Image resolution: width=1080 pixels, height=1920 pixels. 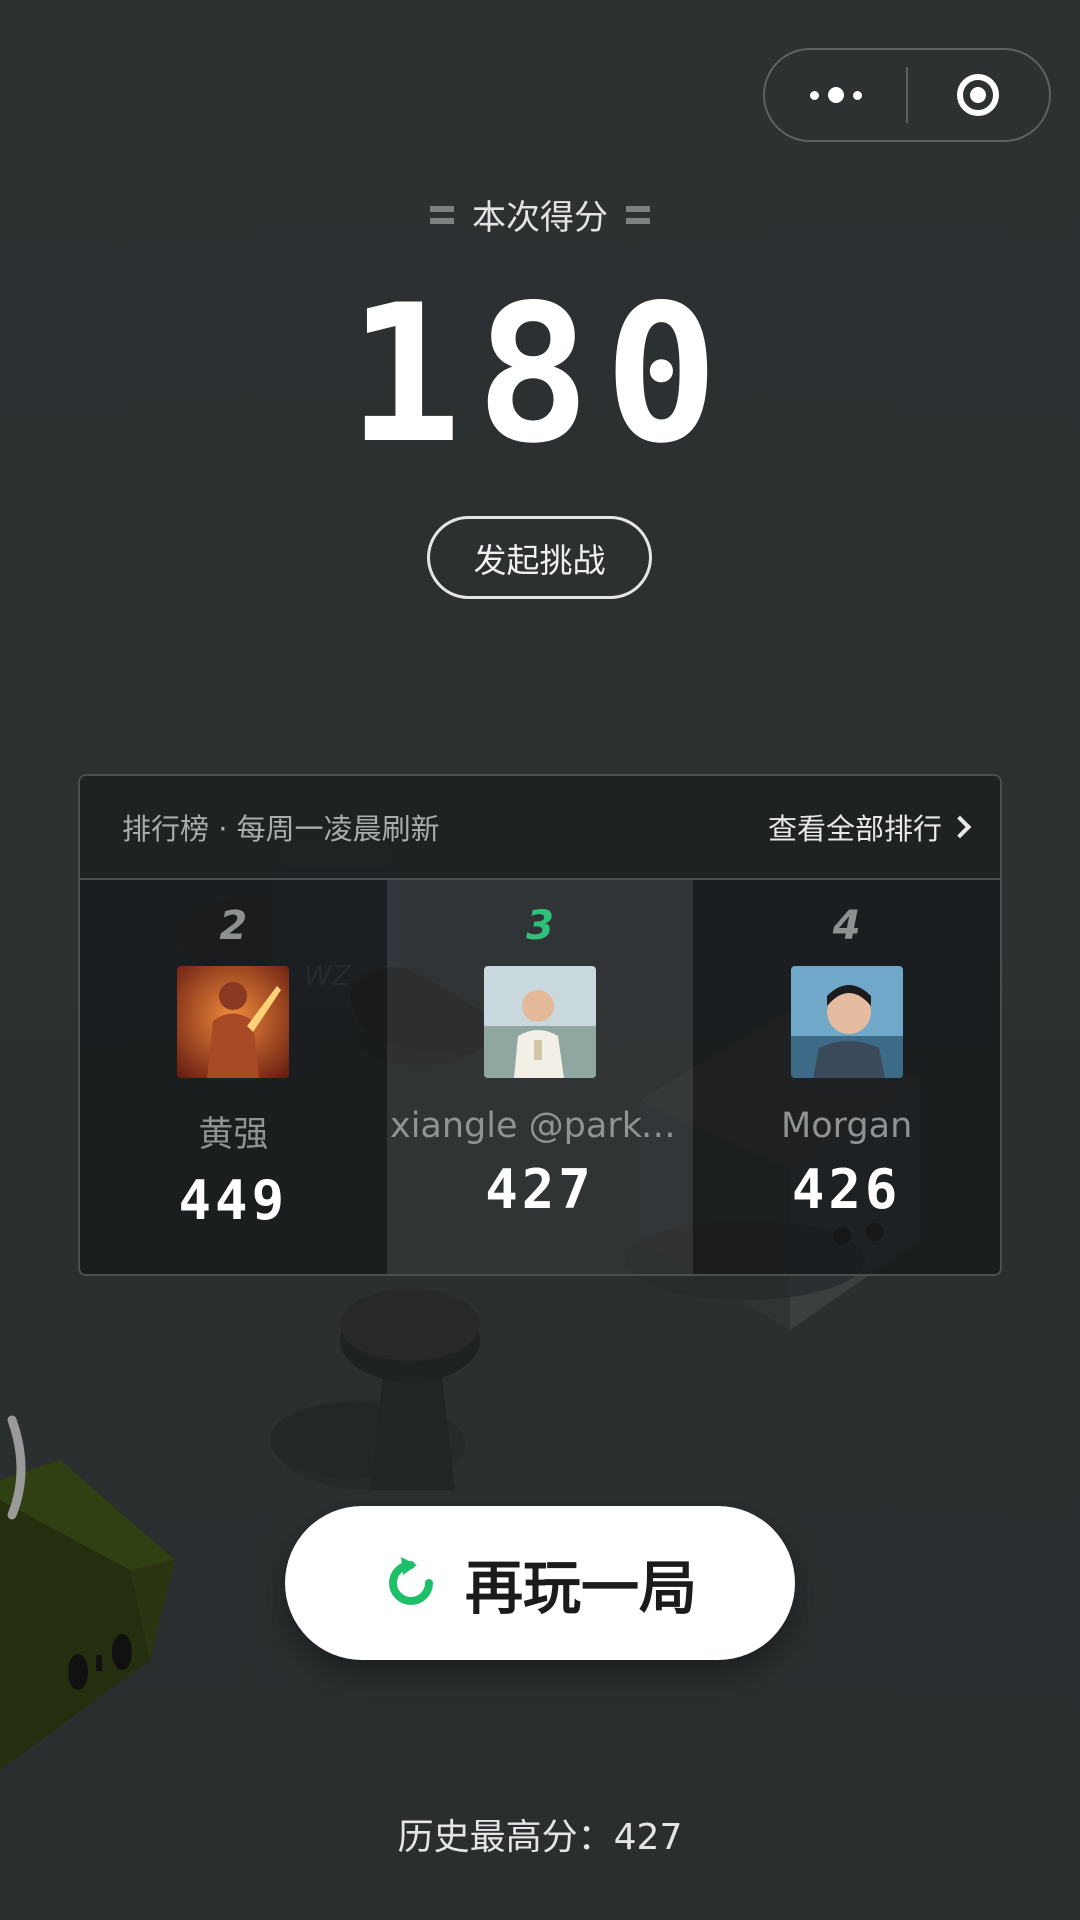 I want to click on equals-right-icon, so click(x=638, y=214).